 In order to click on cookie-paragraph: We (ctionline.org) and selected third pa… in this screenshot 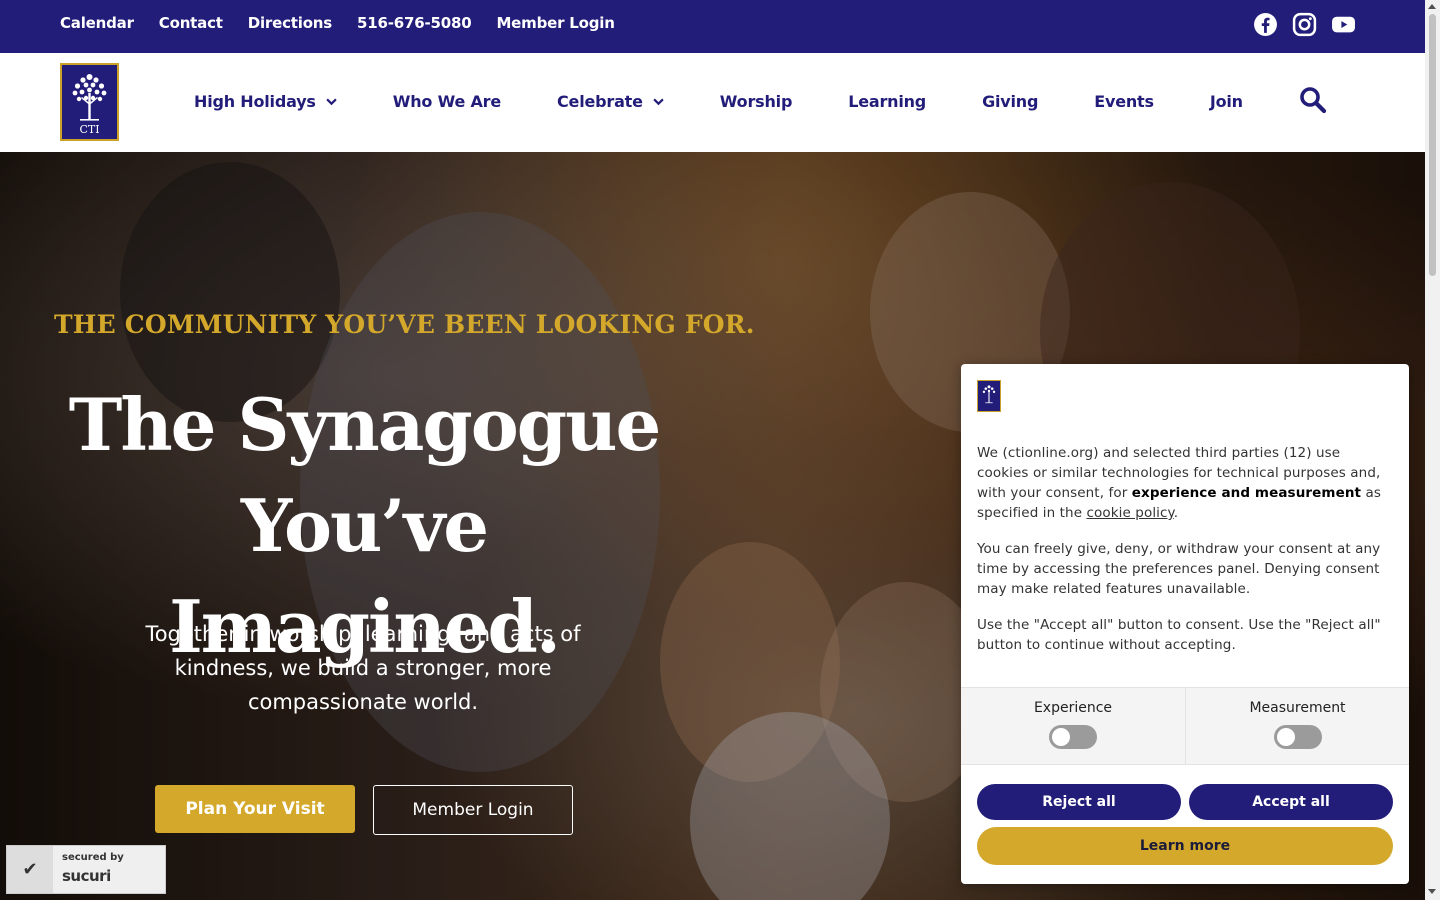, I will do `click(1186, 483)`.